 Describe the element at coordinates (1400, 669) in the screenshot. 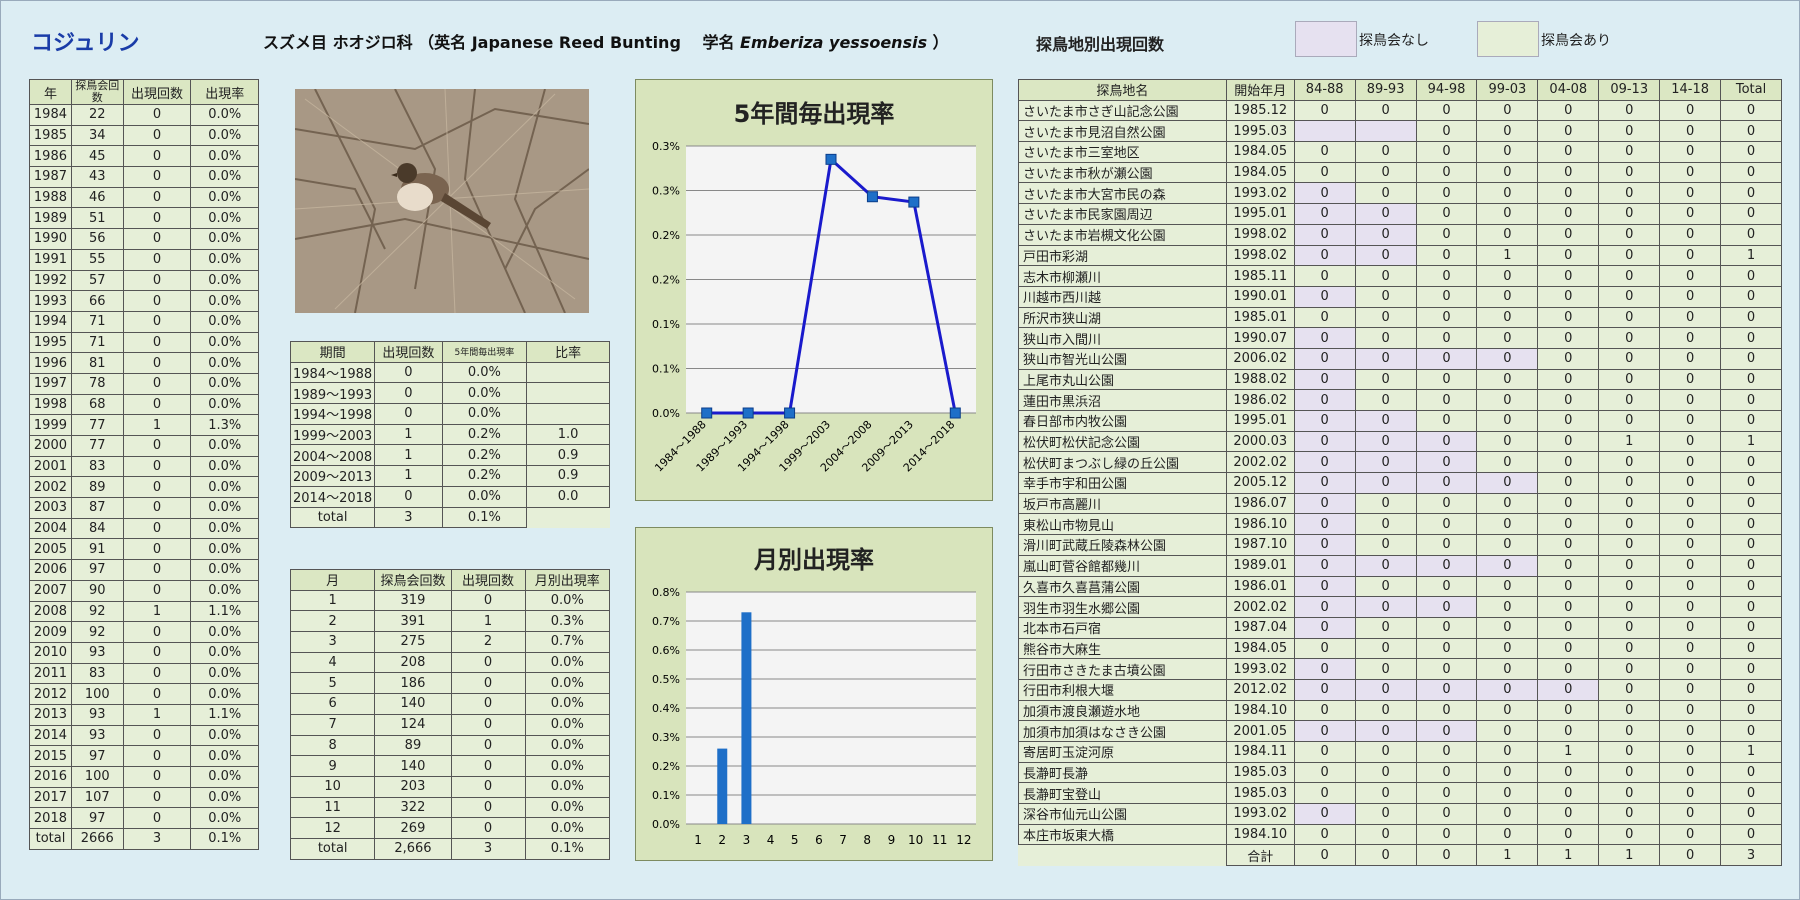

I see `location-row: 行田市さきたま古墳公園 1993.02 0 0 0 0 0 0 0 0` at that location.